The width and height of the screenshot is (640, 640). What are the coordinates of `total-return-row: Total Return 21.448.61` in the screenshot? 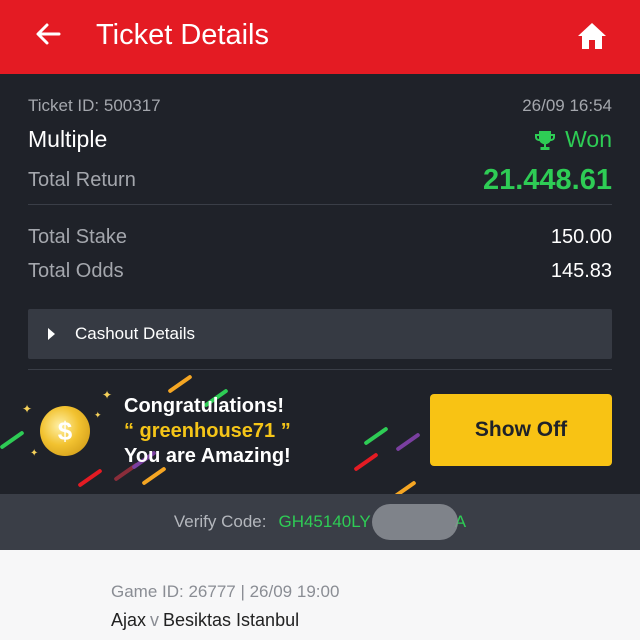 It's located at (320, 180).